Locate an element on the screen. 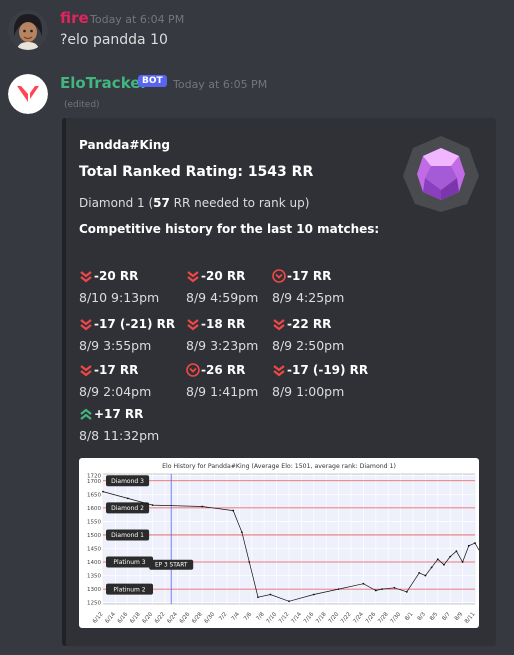 This screenshot has height=655, width=514. y-tick-label: 1550 is located at coordinates (94, 522).